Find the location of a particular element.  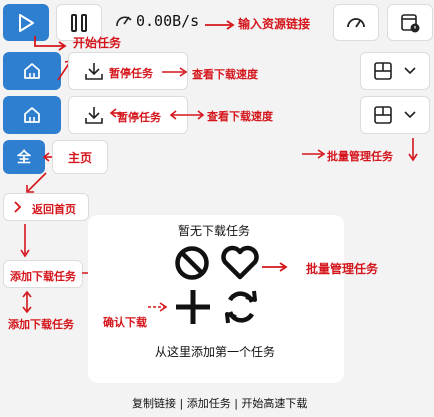

gauge-icon is located at coordinates (356, 22).